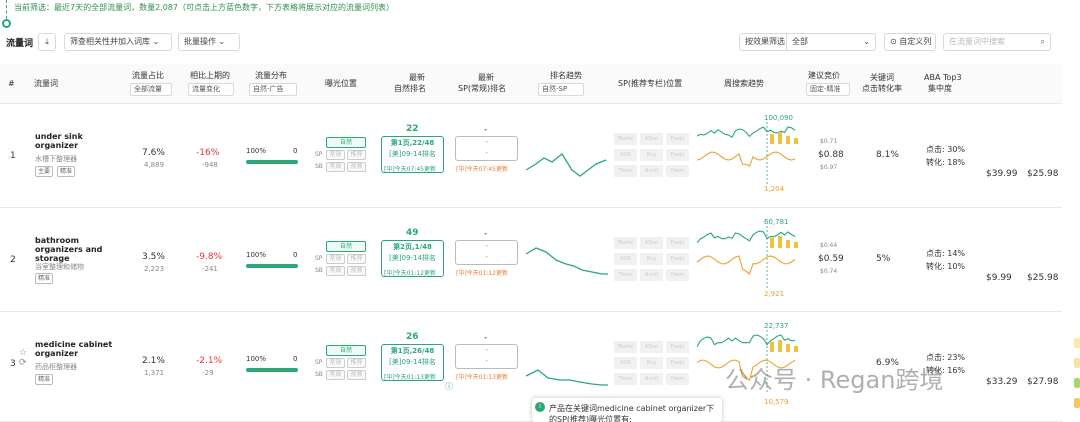 This screenshot has width=1080, height=422. I want to click on col-sp-2: SP(常规)排名, so click(482, 88).